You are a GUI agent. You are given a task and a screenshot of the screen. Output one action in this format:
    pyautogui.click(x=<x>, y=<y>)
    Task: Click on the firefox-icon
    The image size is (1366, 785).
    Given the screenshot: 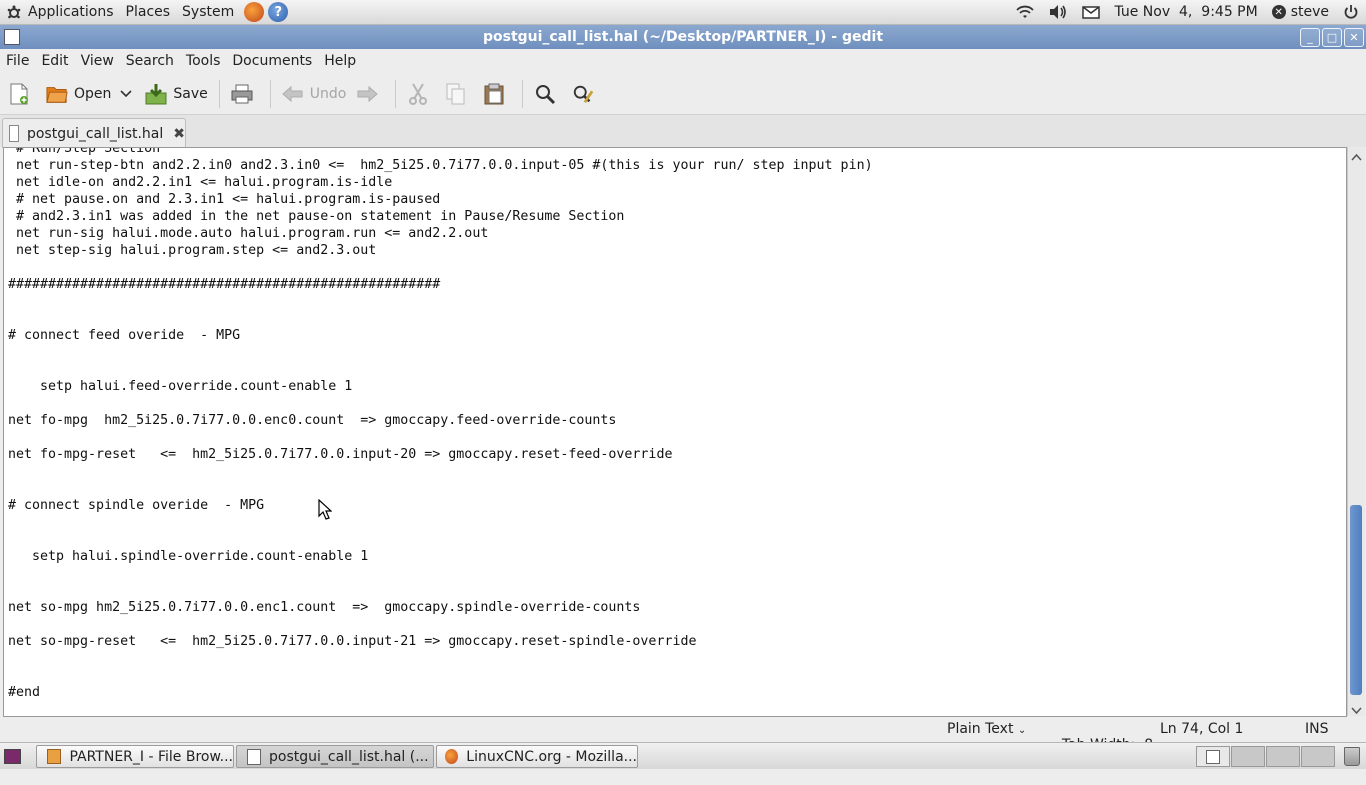 What is the action you would take?
    pyautogui.click(x=452, y=756)
    